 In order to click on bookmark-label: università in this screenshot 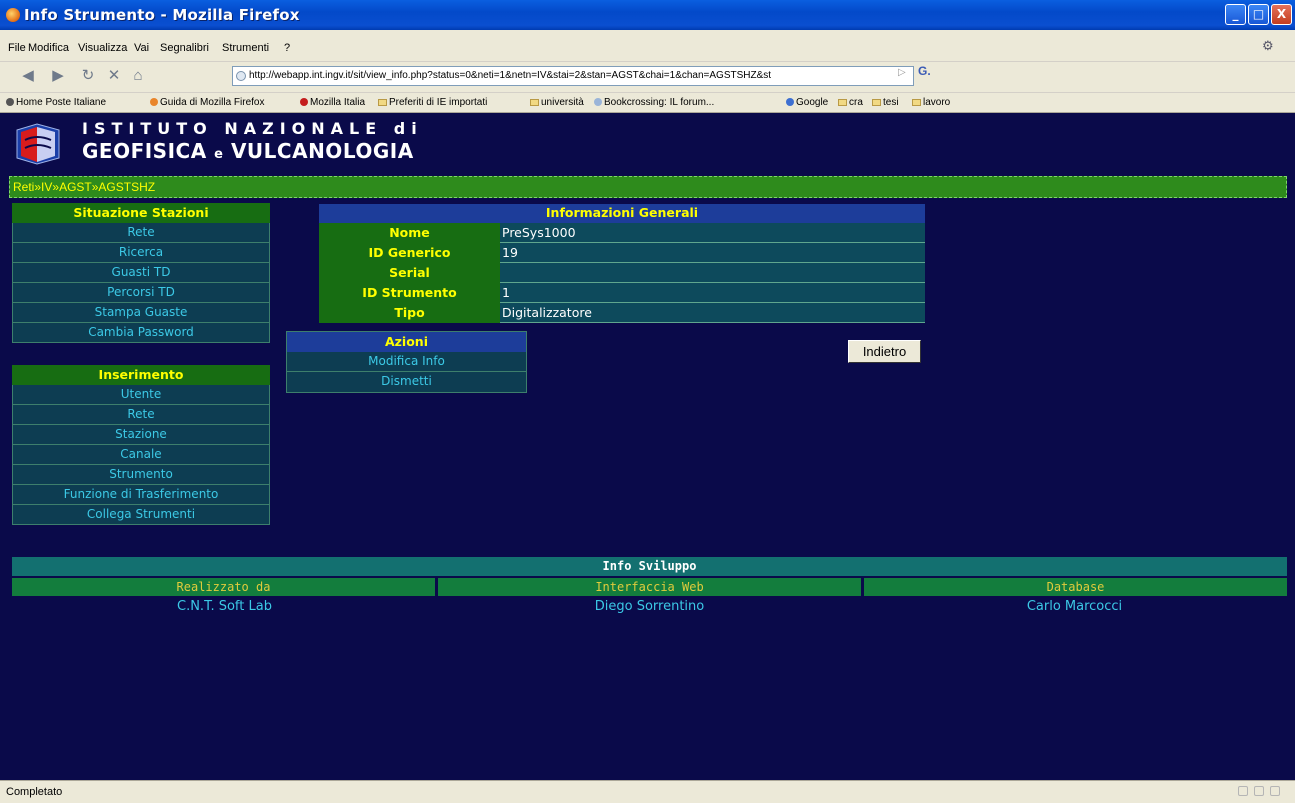, I will do `click(562, 102)`.